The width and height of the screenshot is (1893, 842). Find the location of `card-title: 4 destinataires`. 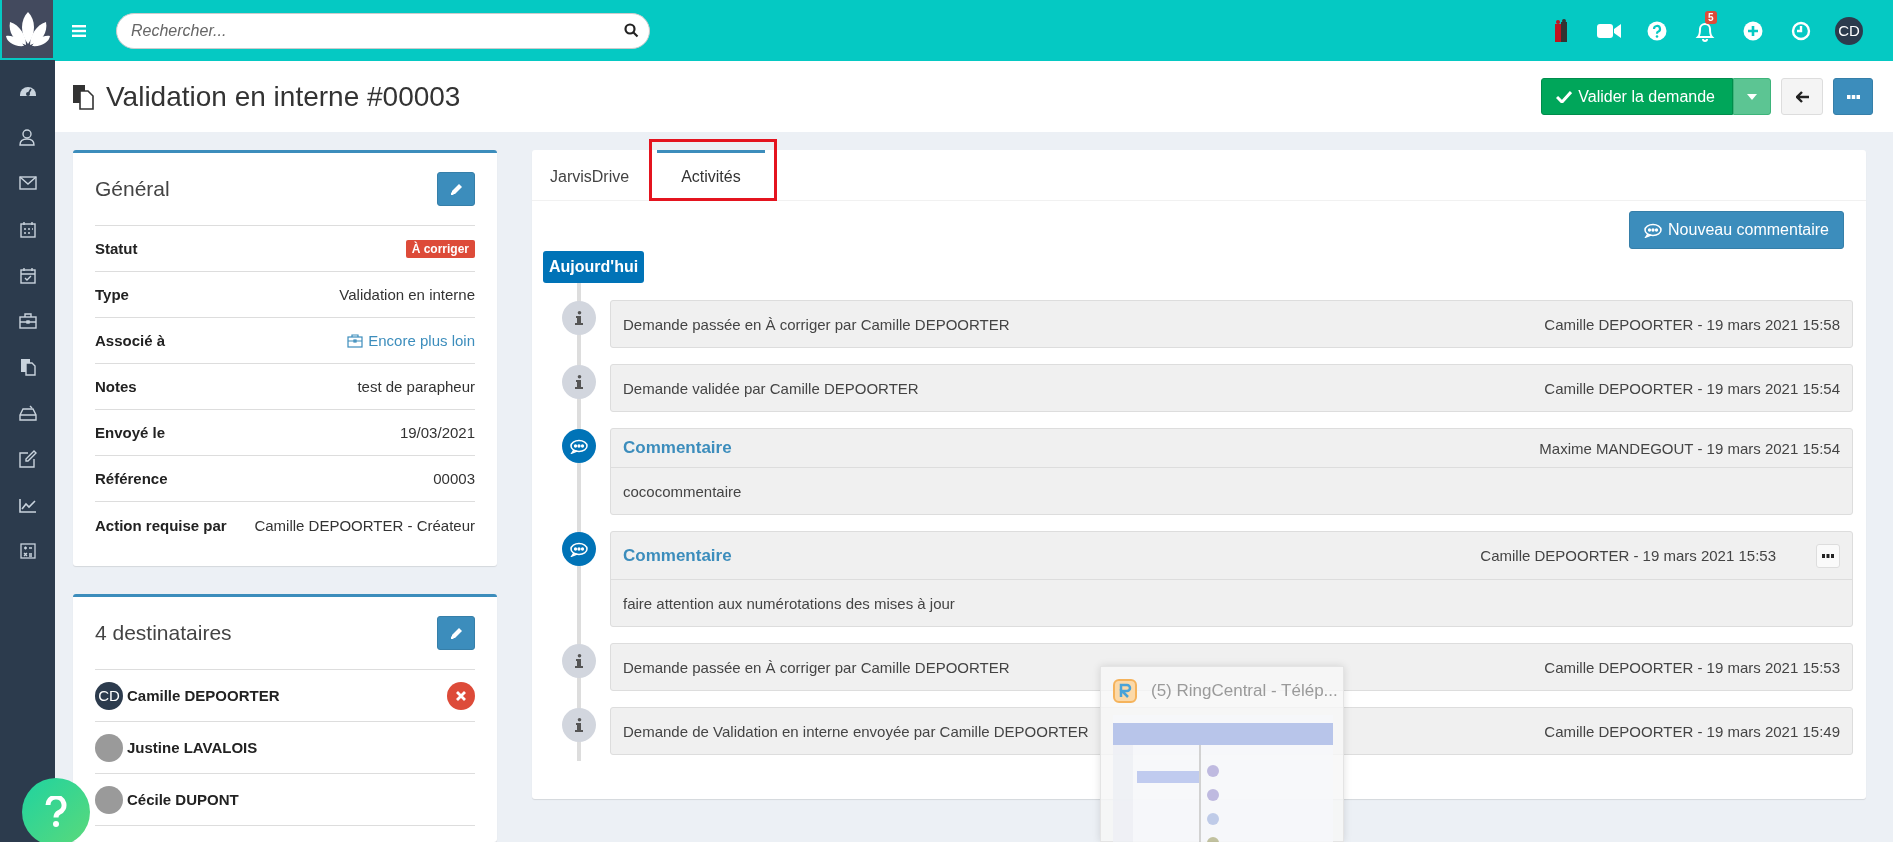

card-title: 4 destinataires is located at coordinates (163, 633).